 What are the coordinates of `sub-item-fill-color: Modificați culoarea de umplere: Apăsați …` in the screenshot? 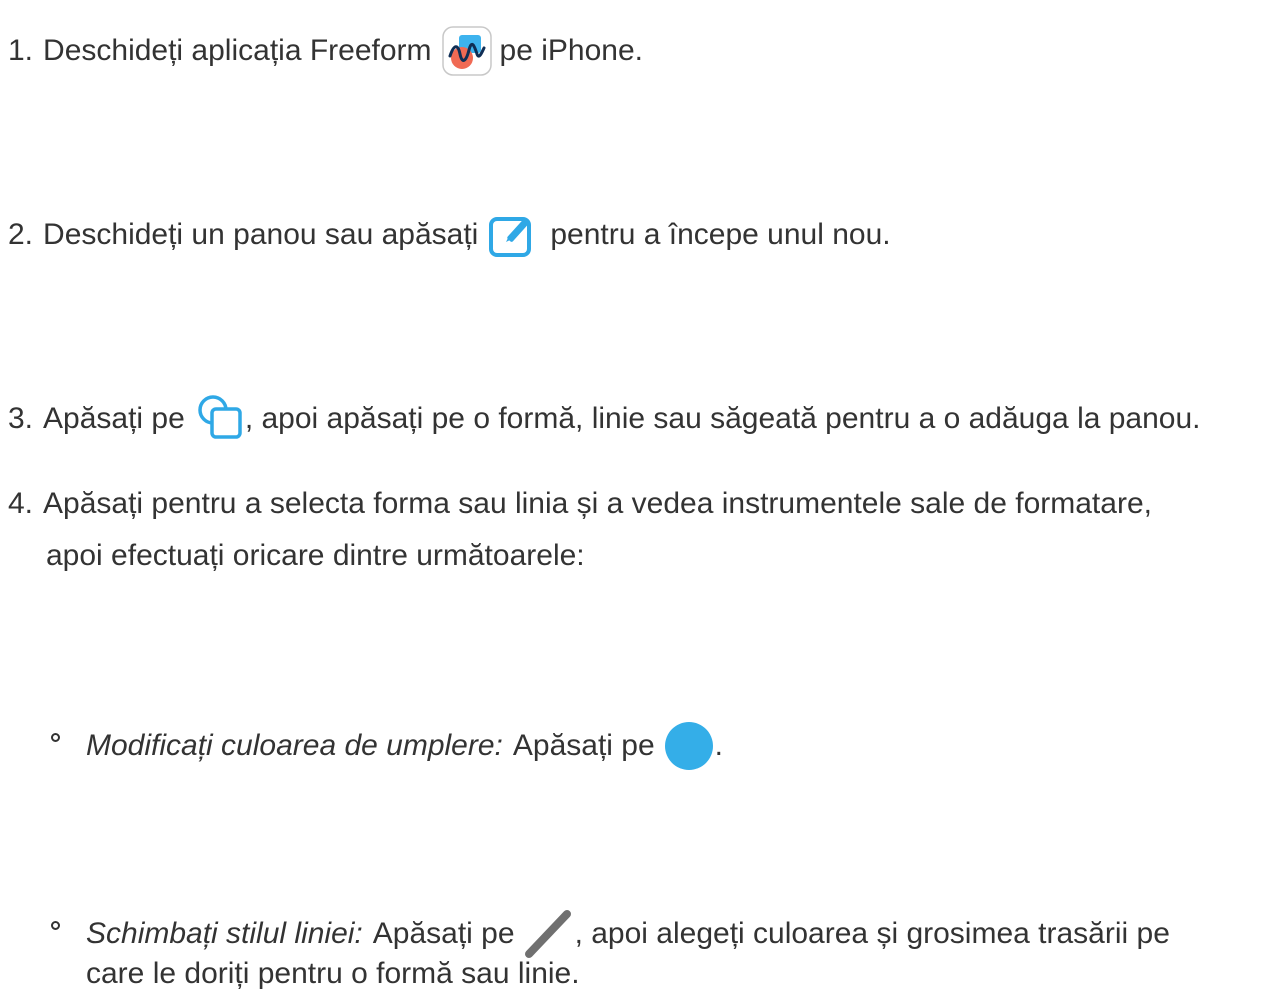 It's located at (404, 746).